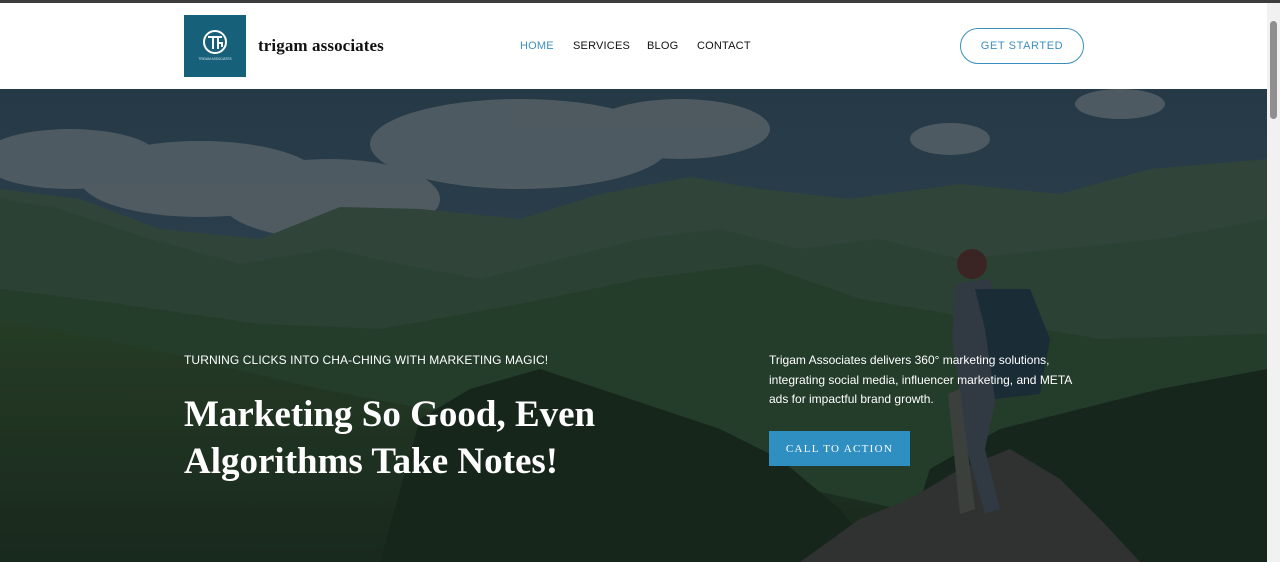 This screenshot has width=1280, height=562. I want to click on trigam-logo-icon: TRIGAM ASSOCIATES, so click(215, 45).